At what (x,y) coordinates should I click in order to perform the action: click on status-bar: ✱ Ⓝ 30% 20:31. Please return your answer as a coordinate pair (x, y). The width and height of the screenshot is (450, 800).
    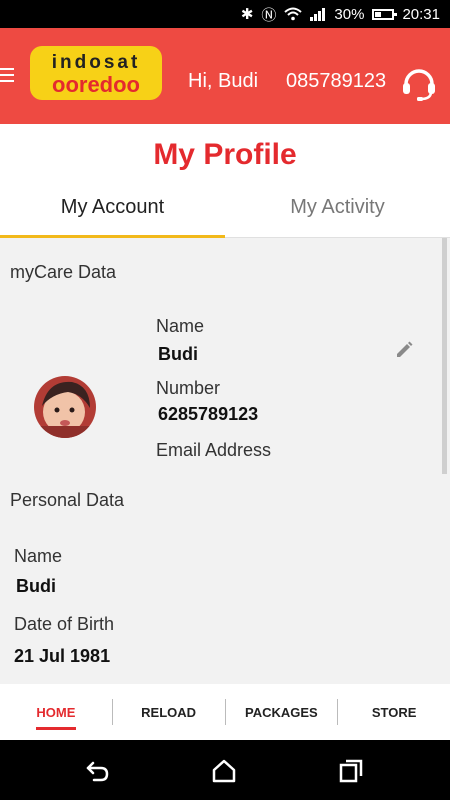
    Looking at the image, I should click on (225, 14).